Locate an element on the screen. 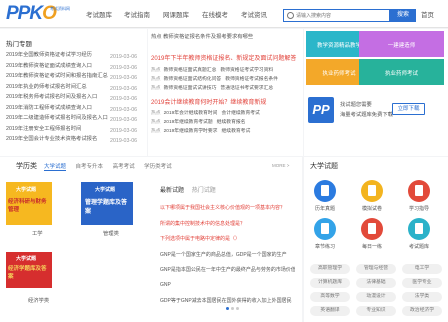  news-tabs: 最新试题 热门试题 is located at coordinates (188, 189).